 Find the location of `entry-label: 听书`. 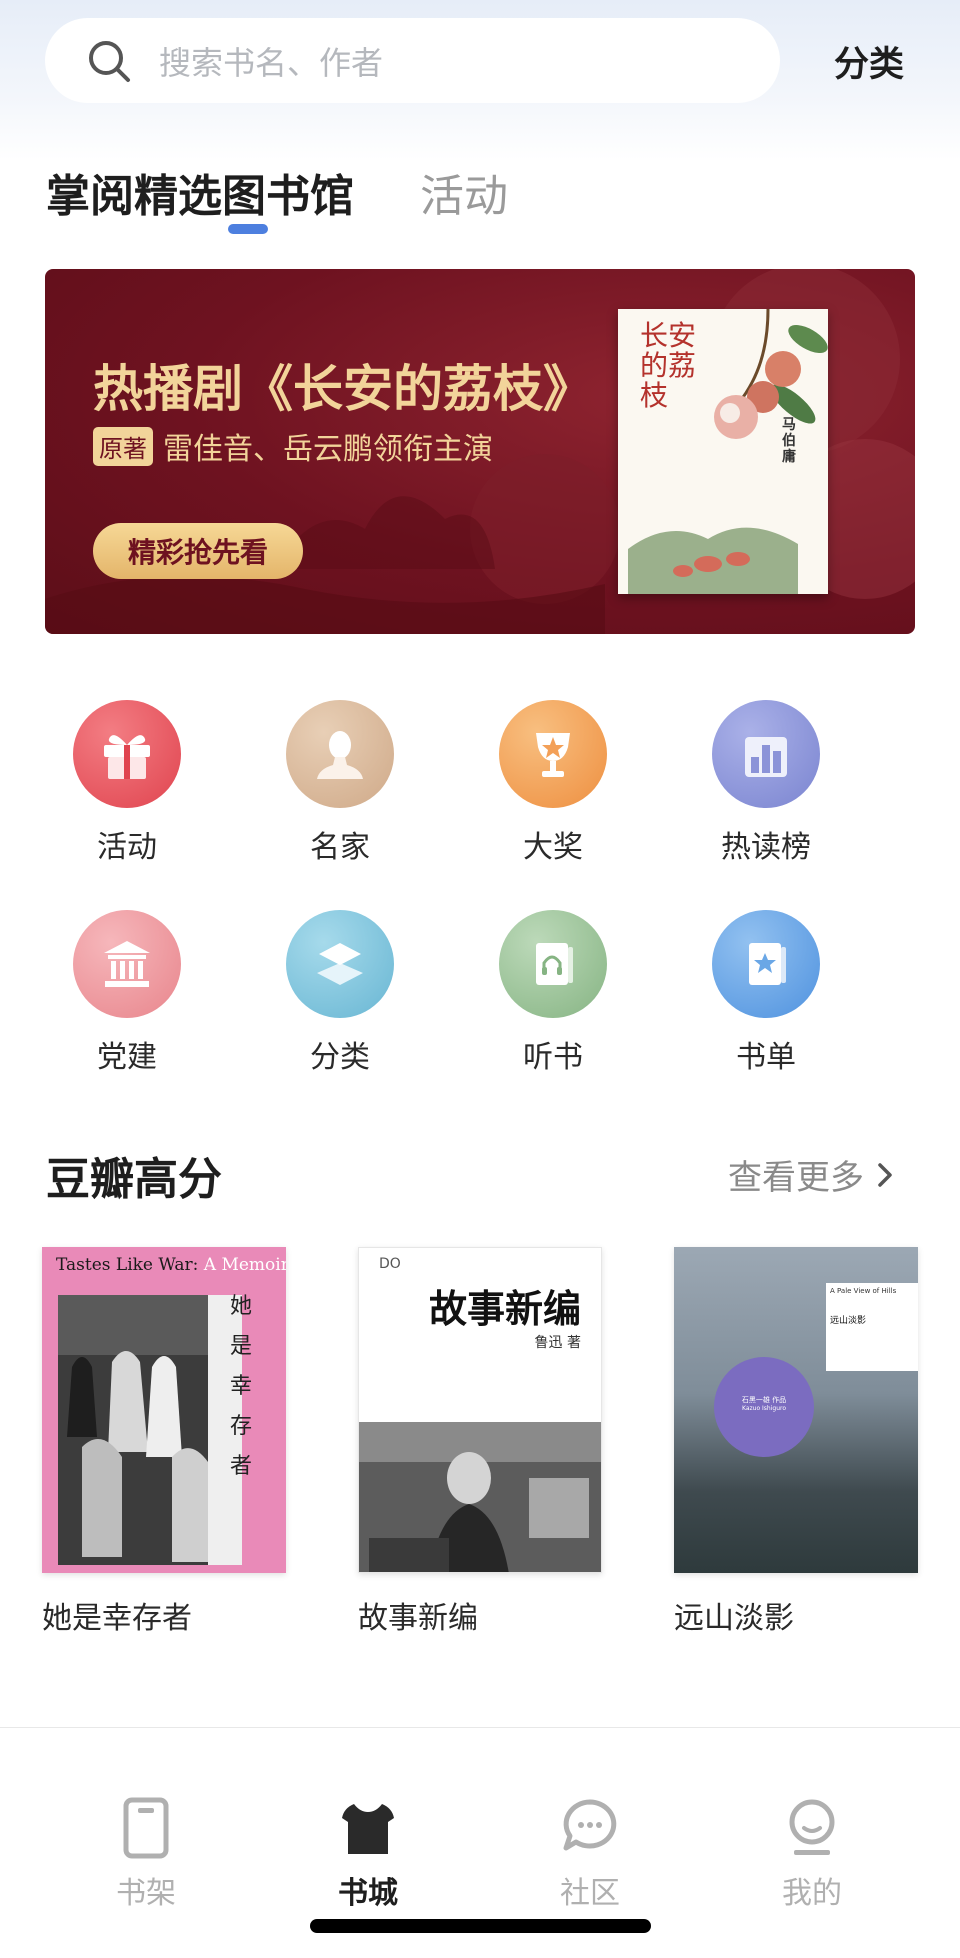

entry-label: 听书 is located at coordinates (553, 1057).